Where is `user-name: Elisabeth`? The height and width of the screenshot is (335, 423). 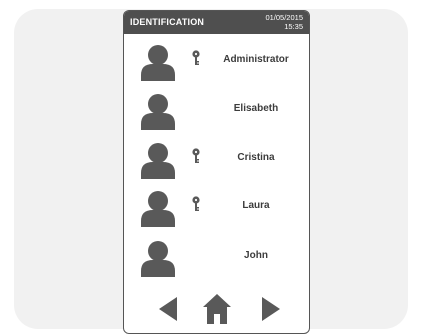
user-name: Elisabeth is located at coordinates (256, 108).